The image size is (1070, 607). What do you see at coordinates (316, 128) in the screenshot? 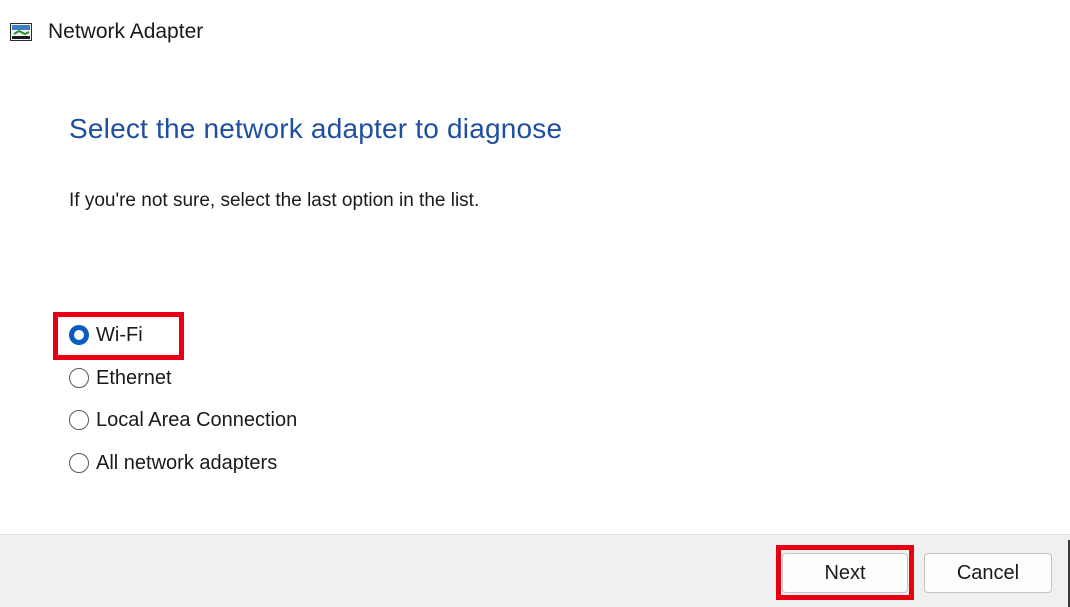
I see `page-heading: Select the network adapter to diagnose` at bounding box center [316, 128].